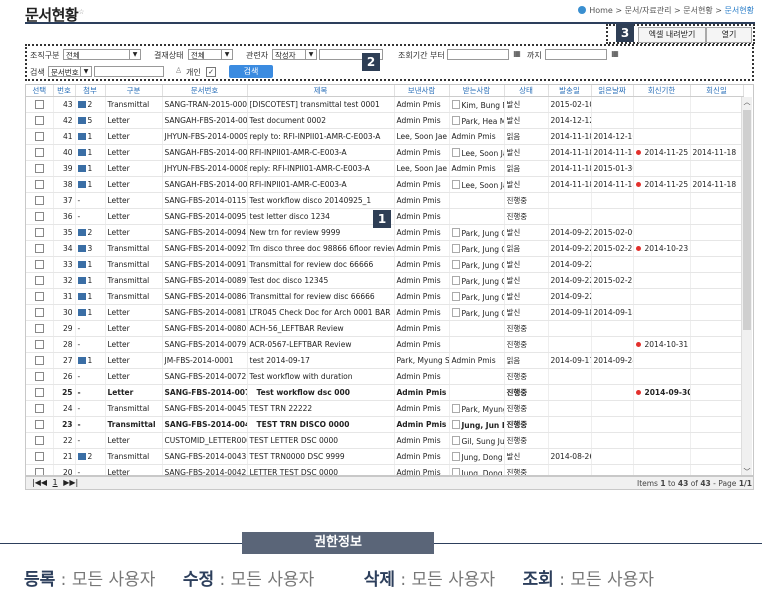 The height and width of the screenshot is (590, 762). I want to click on search-input, so click(129, 71).